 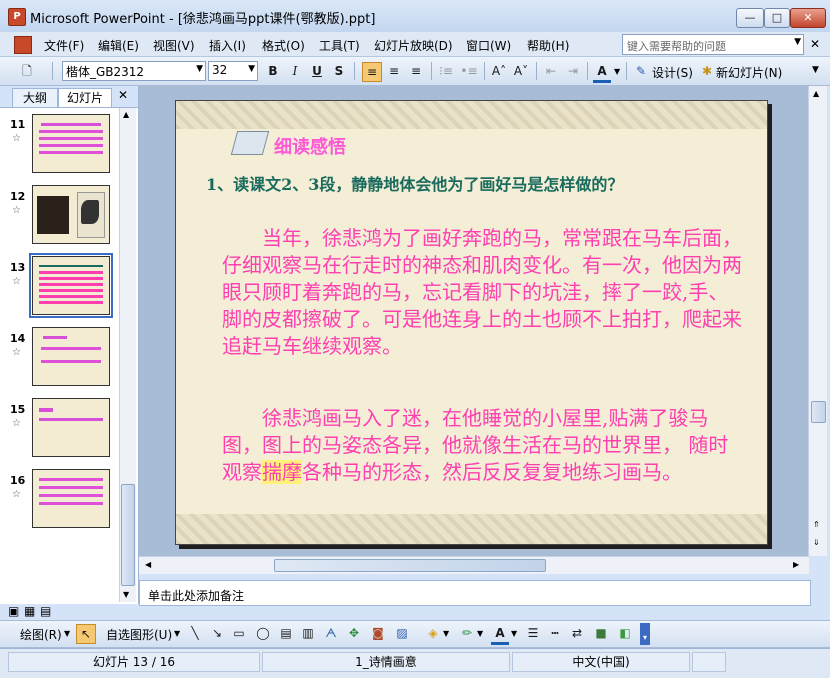 I want to click on menu-slideshow: 幻灯片放映(D), so click(x=413, y=45).